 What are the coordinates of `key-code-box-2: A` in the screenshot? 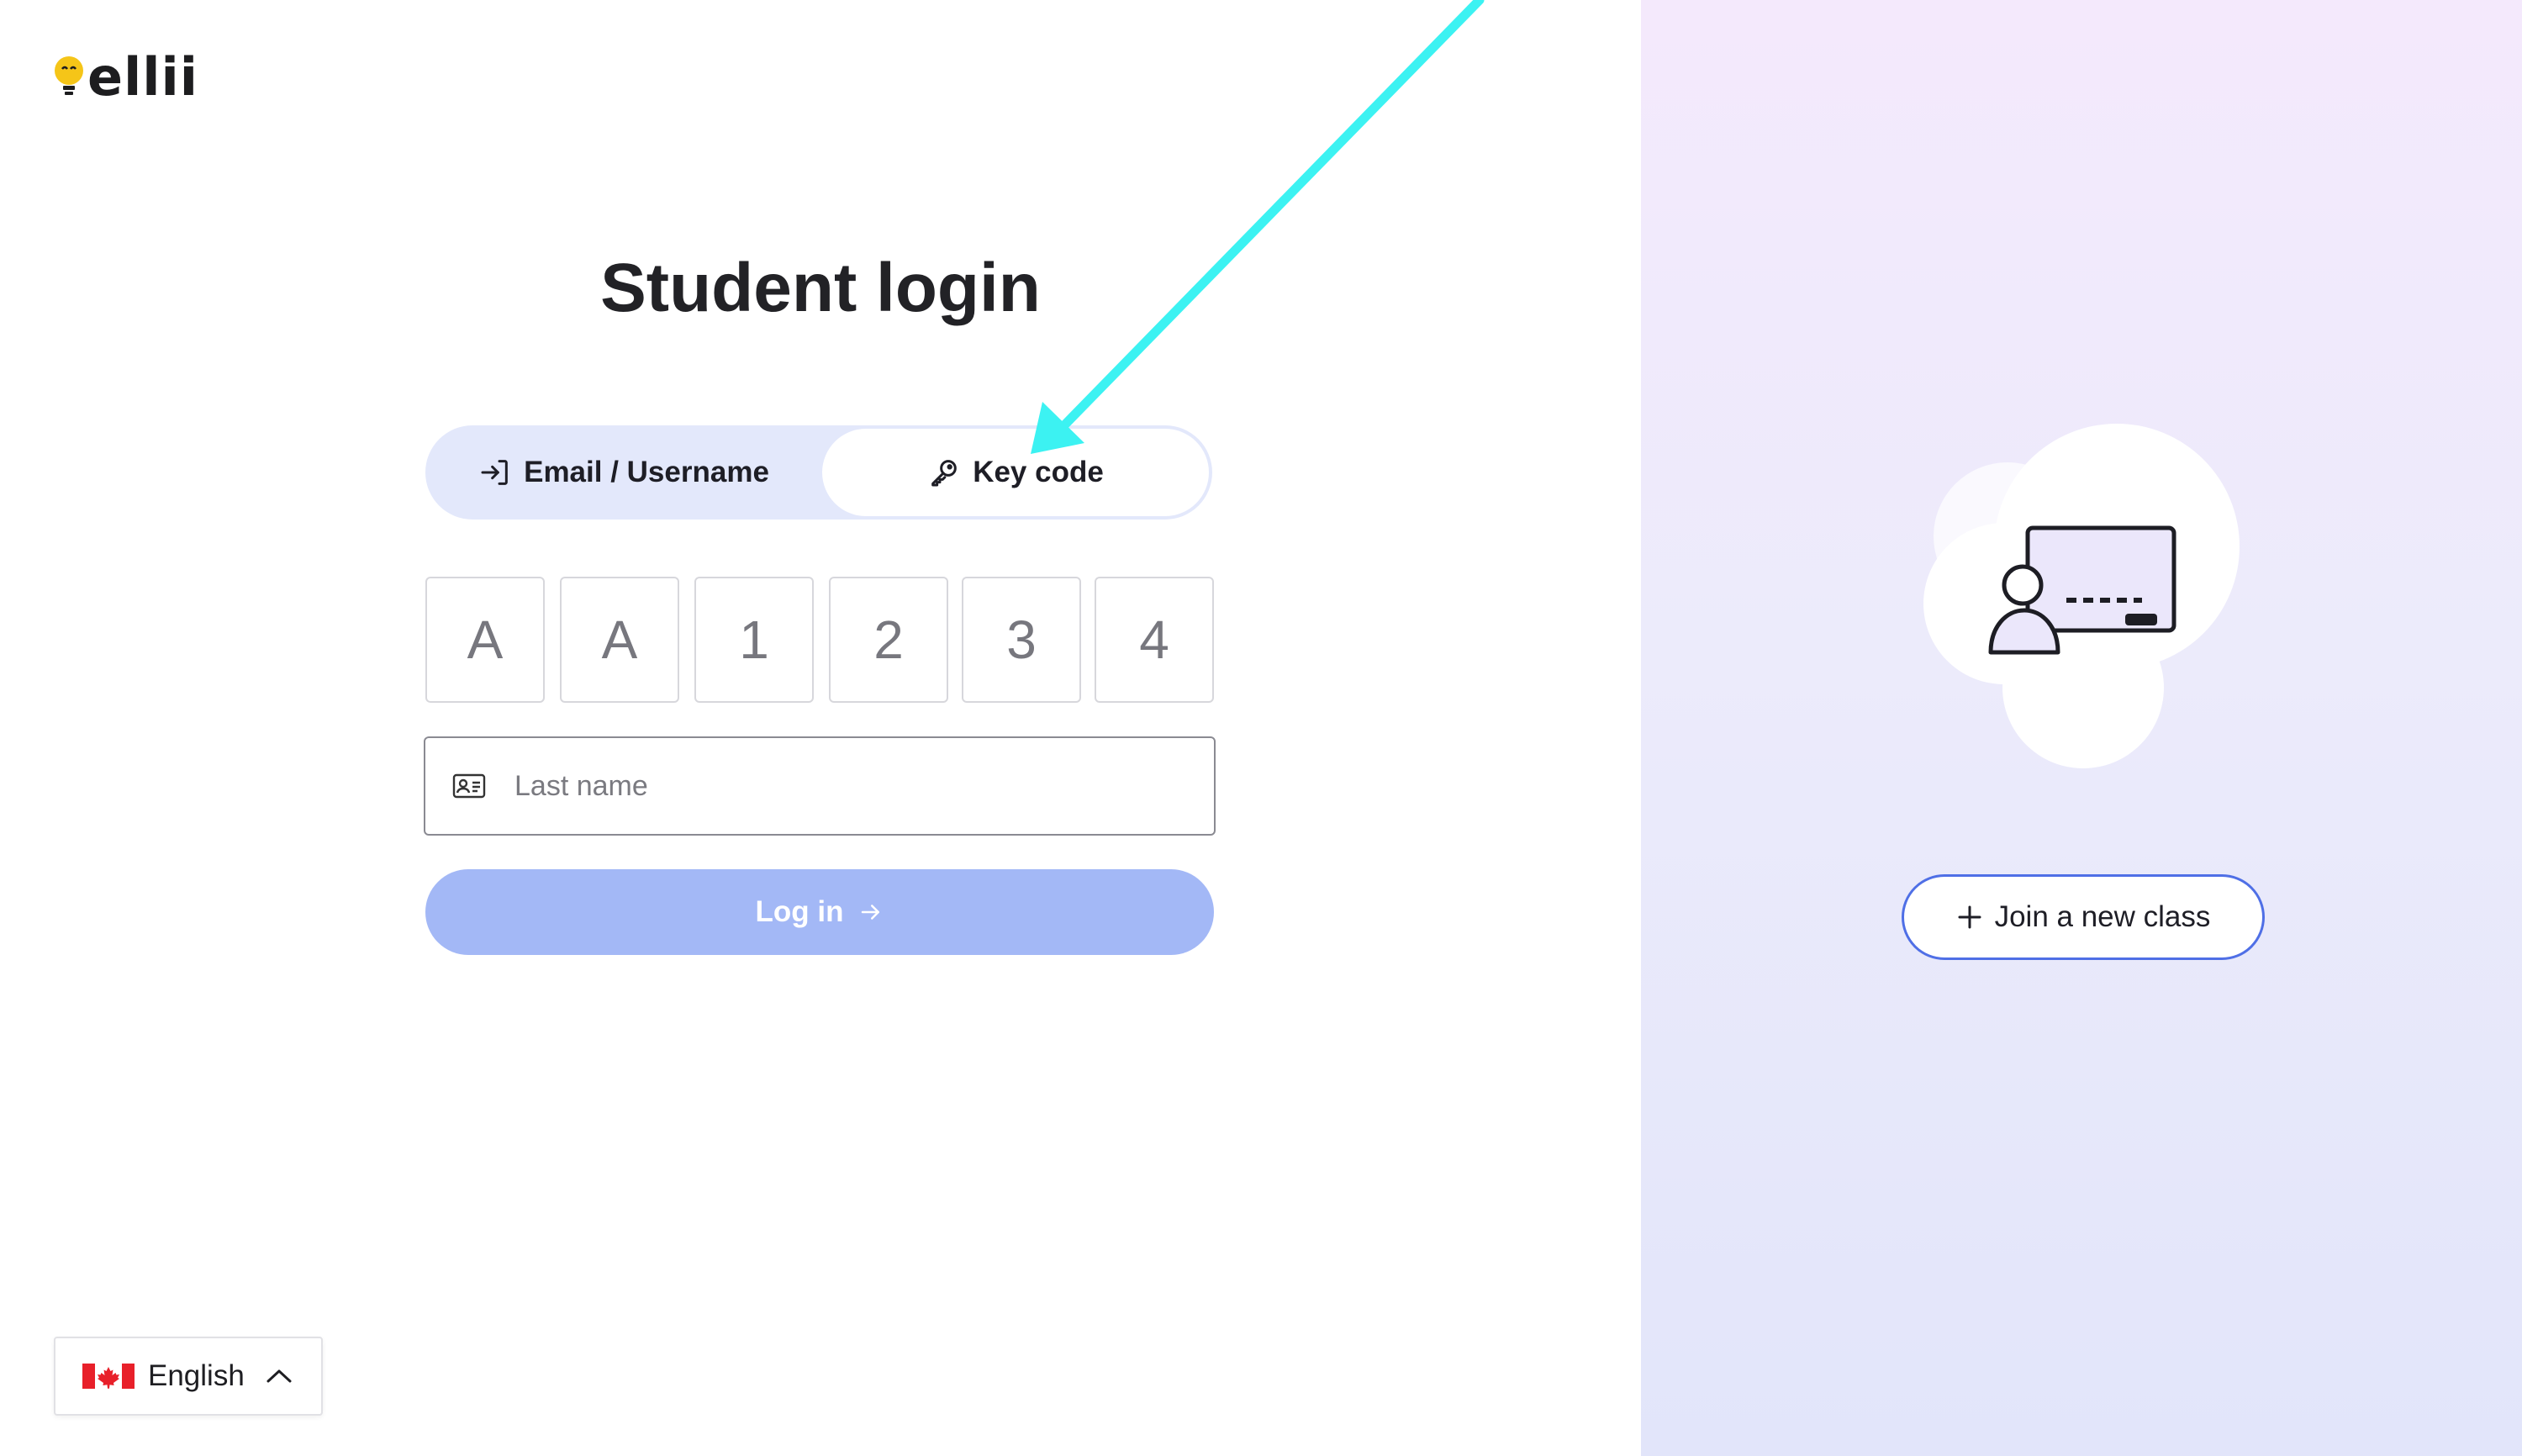 It's located at (619, 640).